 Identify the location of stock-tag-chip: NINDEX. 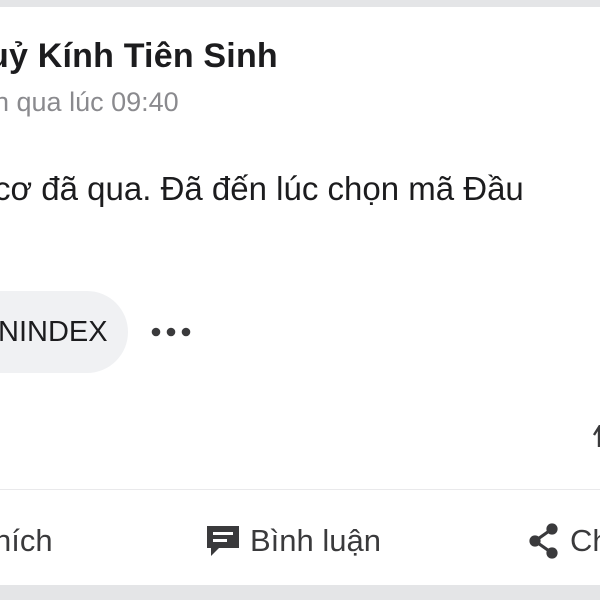
(64, 332).